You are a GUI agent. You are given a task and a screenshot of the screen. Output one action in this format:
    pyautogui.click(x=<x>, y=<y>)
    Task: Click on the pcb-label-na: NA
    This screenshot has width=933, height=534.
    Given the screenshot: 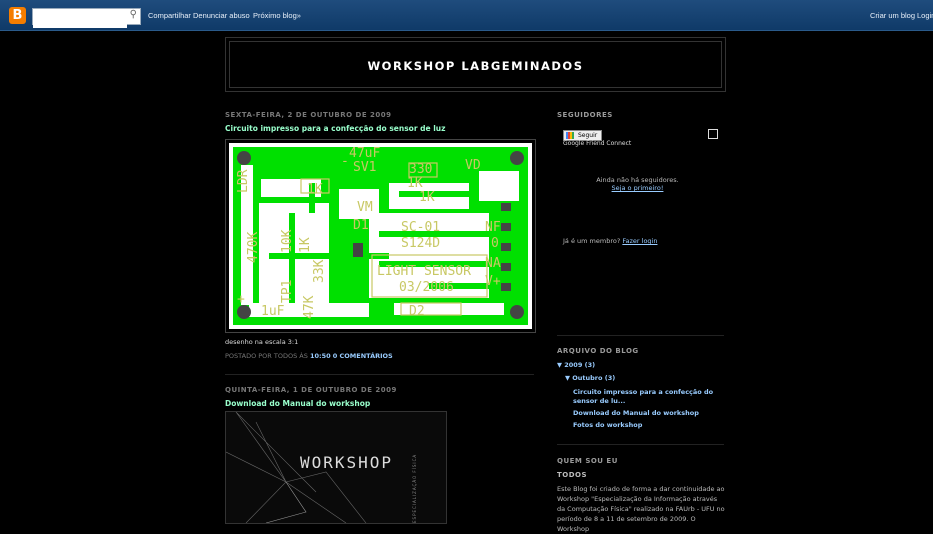 What is the action you would take?
    pyautogui.click(x=493, y=263)
    